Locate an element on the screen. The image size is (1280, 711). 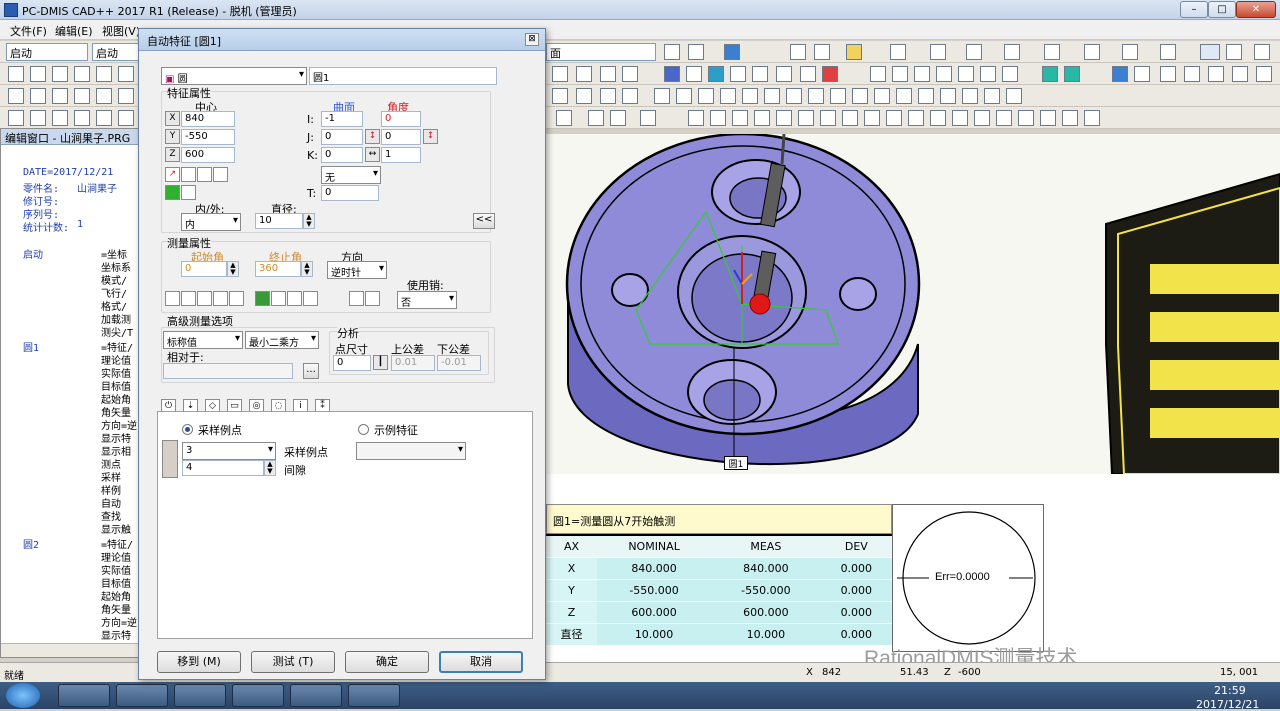
center-z-field: 600 is located at coordinates (208, 155).